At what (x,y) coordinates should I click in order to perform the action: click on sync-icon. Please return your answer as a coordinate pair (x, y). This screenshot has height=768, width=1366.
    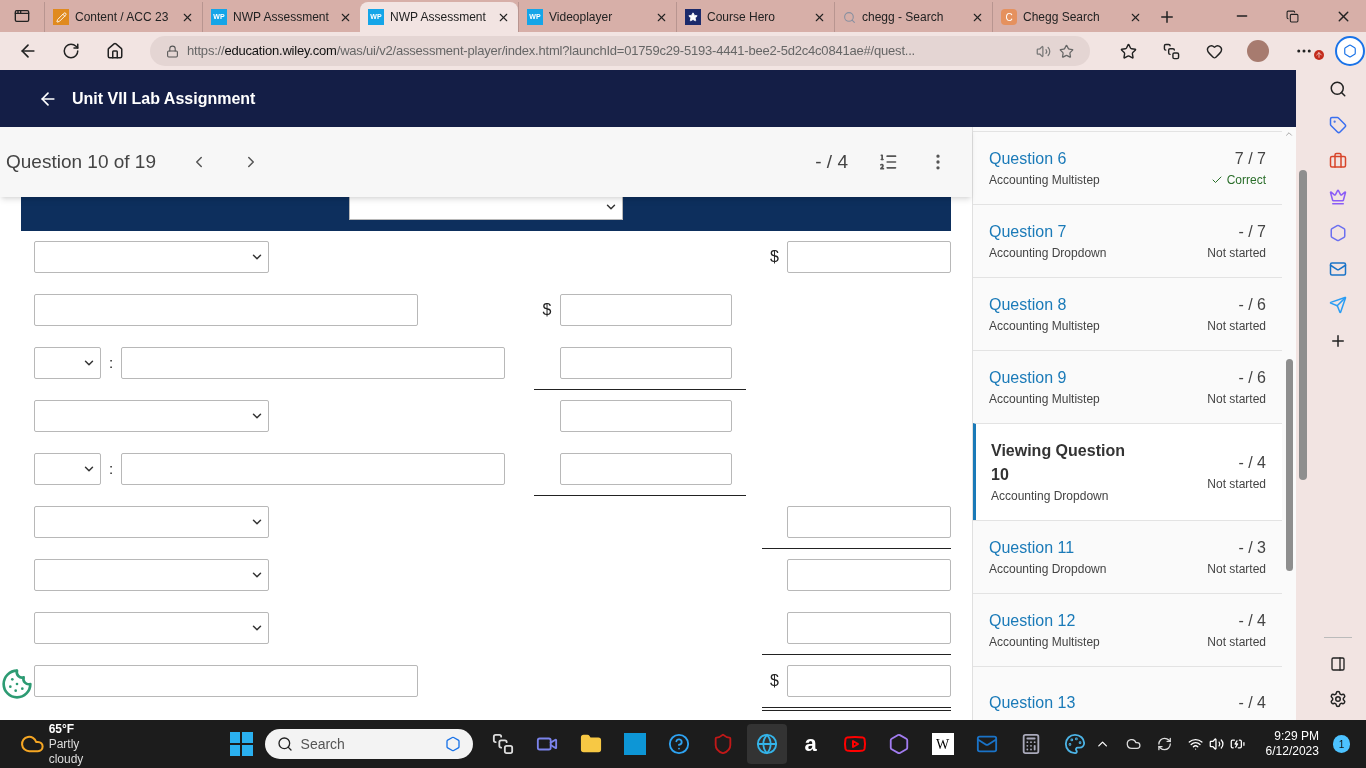
    Looking at the image, I should click on (1164, 744).